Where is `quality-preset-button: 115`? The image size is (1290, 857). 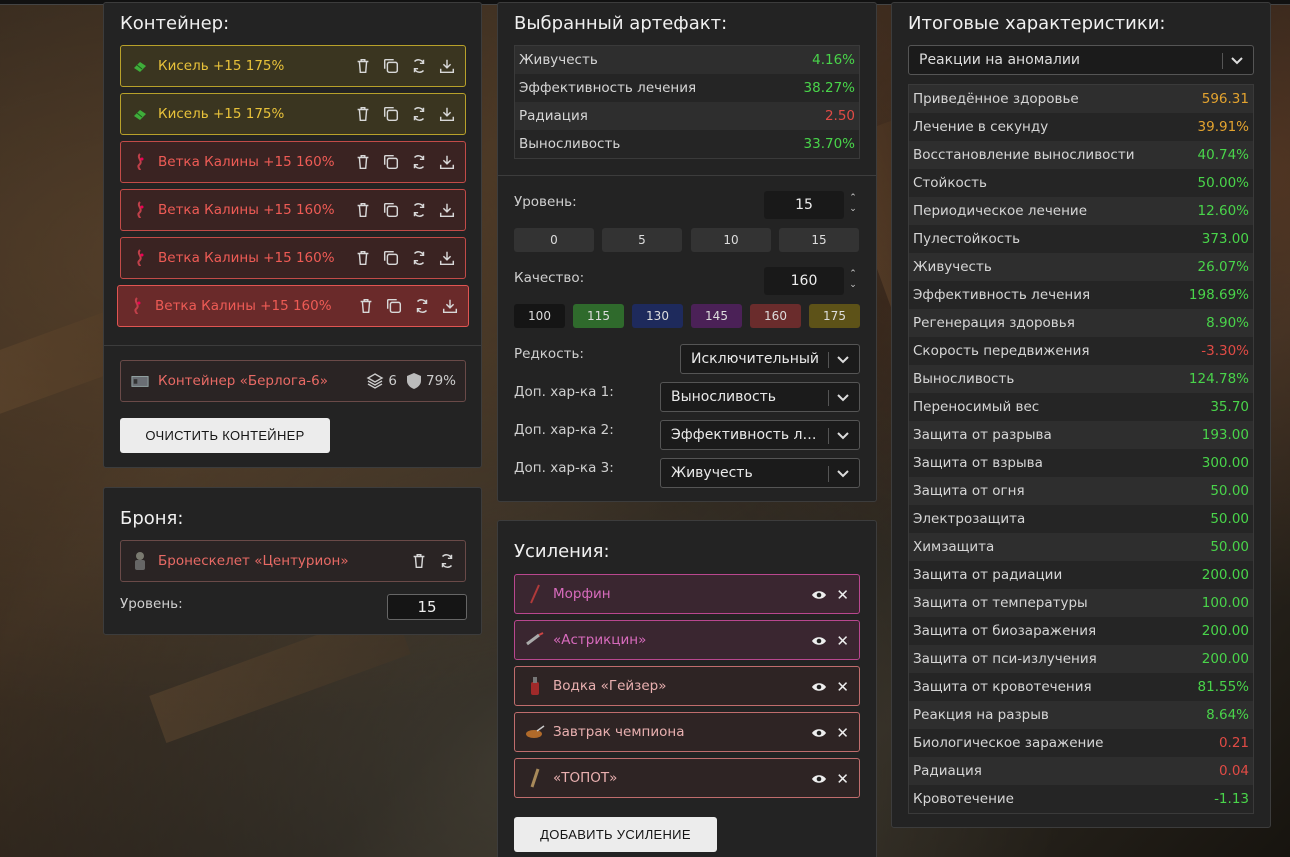
quality-preset-button: 115 is located at coordinates (598, 316).